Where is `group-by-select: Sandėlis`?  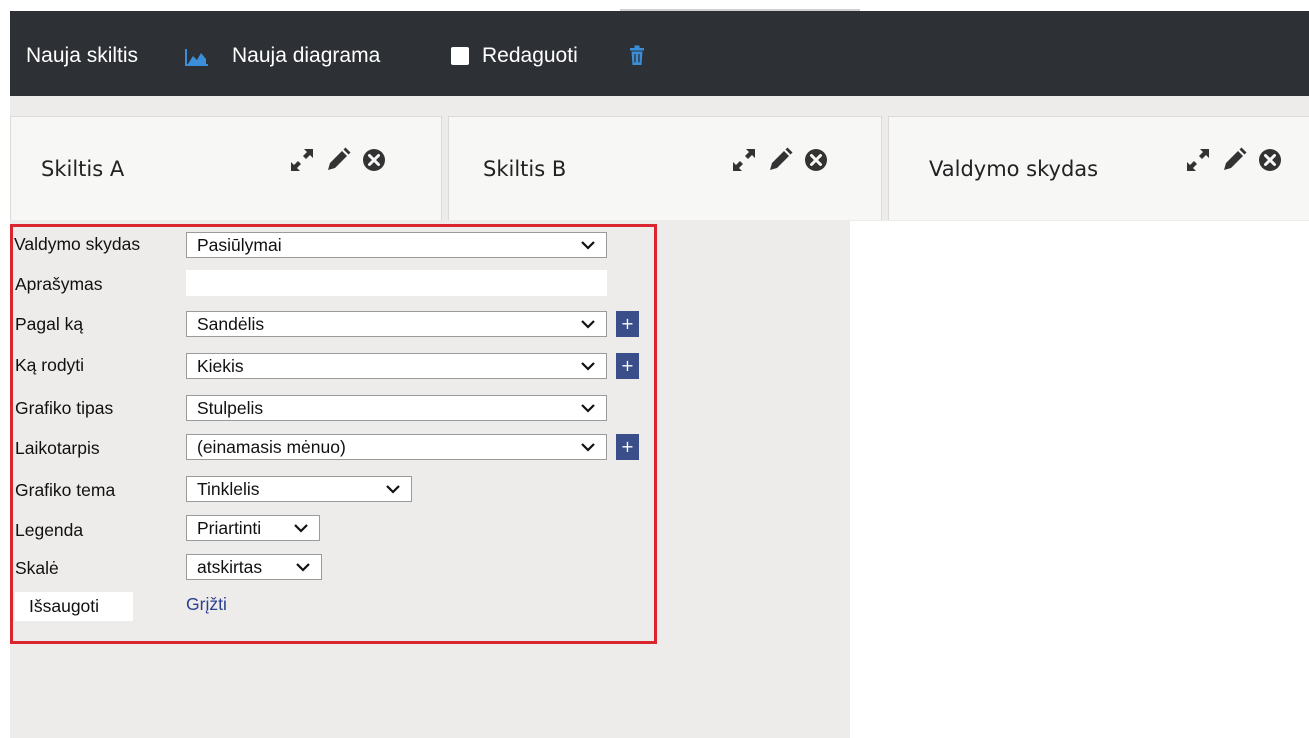 group-by-select: Sandėlis is located at coordinates (396, 324).